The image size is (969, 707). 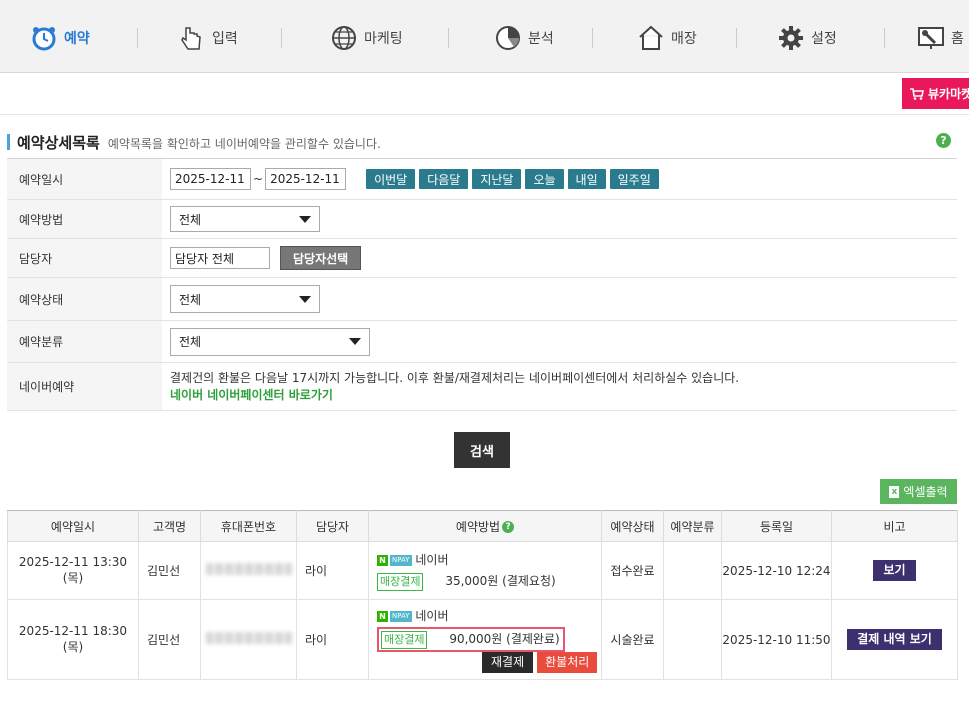 What do you see at coordinates (482, 450) in the screenshot?
I see `search-button: 검색` at bounding box center [482, 450].